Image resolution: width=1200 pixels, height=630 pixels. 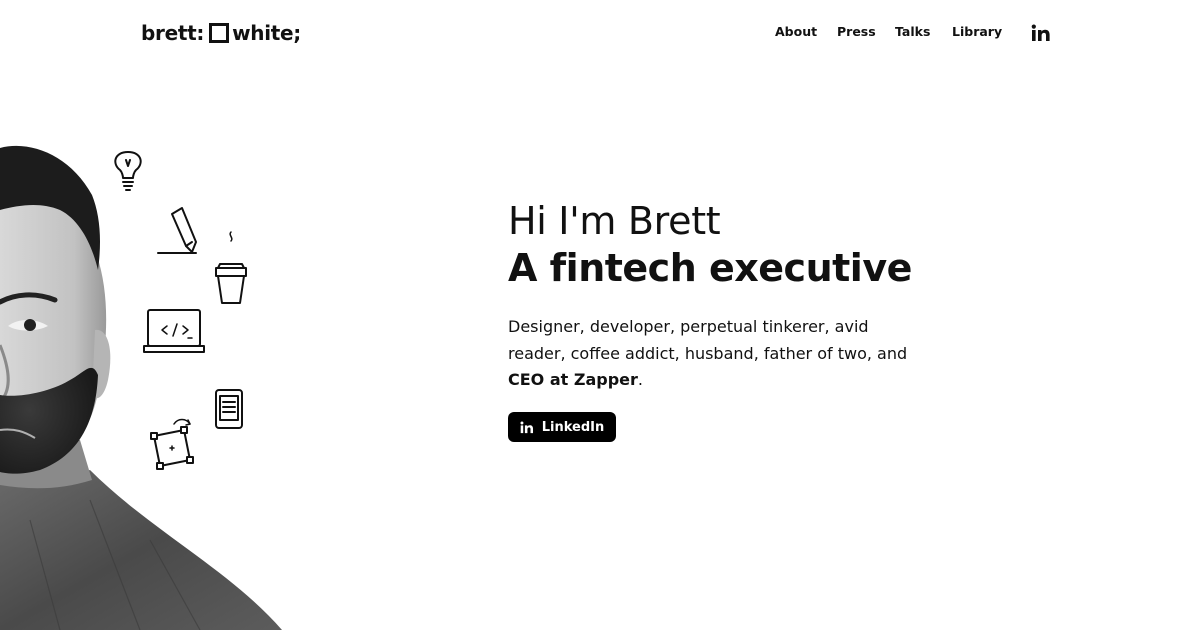 What do you see at coordinates (172, 444) in the screenshot?
I see `transform-box-icon` at bounding box center [172, 444].